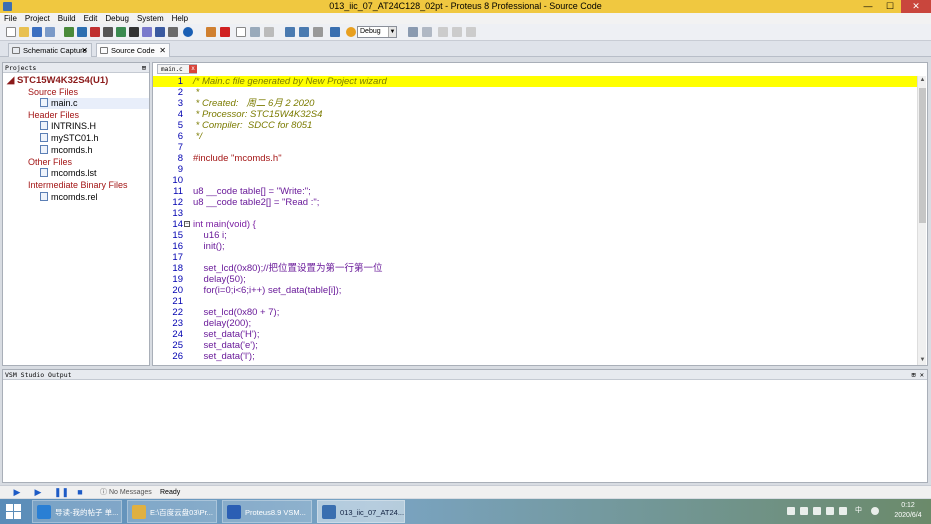 The width and height of the screenshot is (931, 524). What do you see at coordinates (535, 290) in the screenshot?
I see `code-line: 20 for(i=0;i<6;i++) set_data(table[i]);` at bounding box center [535, 290].